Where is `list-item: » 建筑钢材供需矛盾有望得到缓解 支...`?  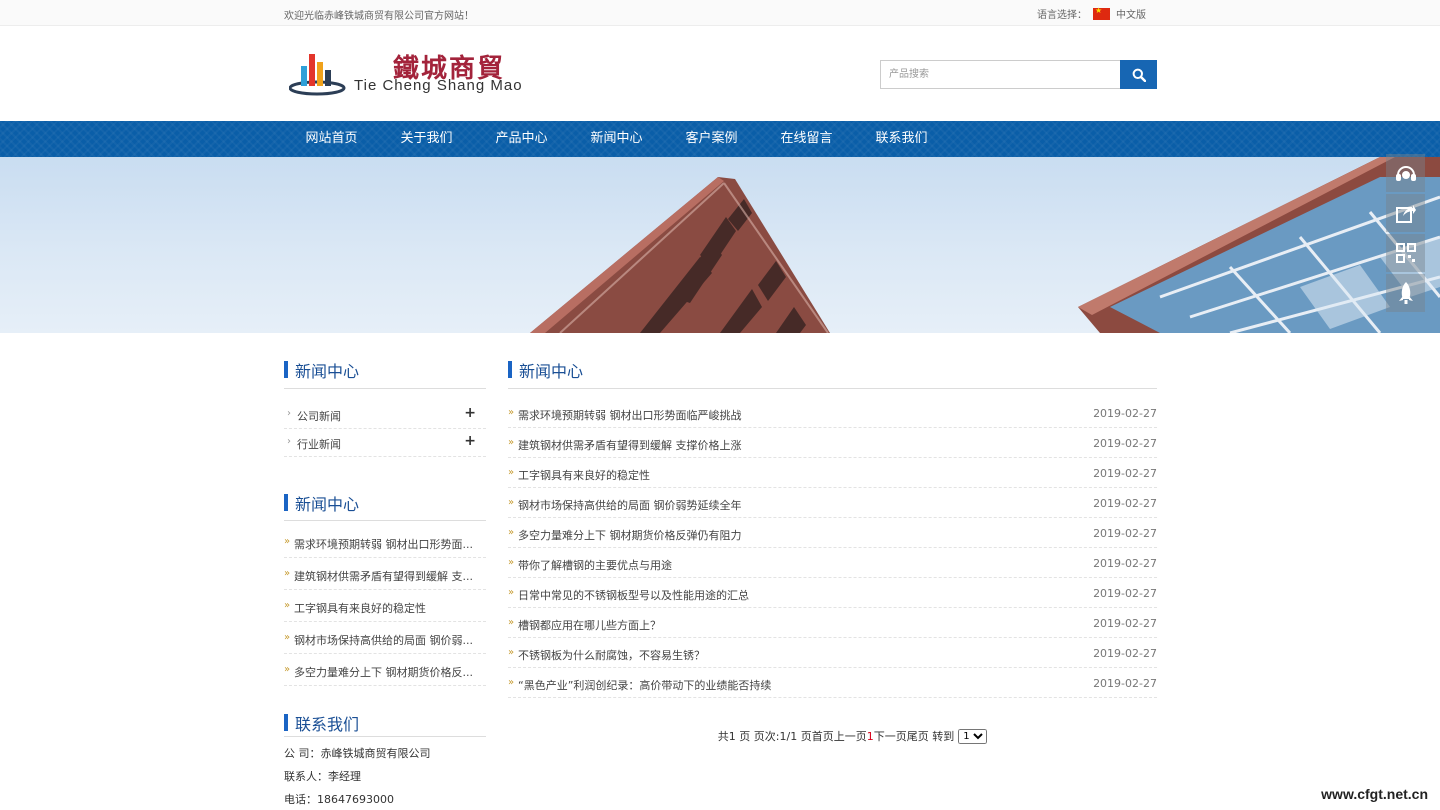 list-item: » 建筑钢材供需矛盾有望得到缓解 支... is located at coordinates (385, 574).